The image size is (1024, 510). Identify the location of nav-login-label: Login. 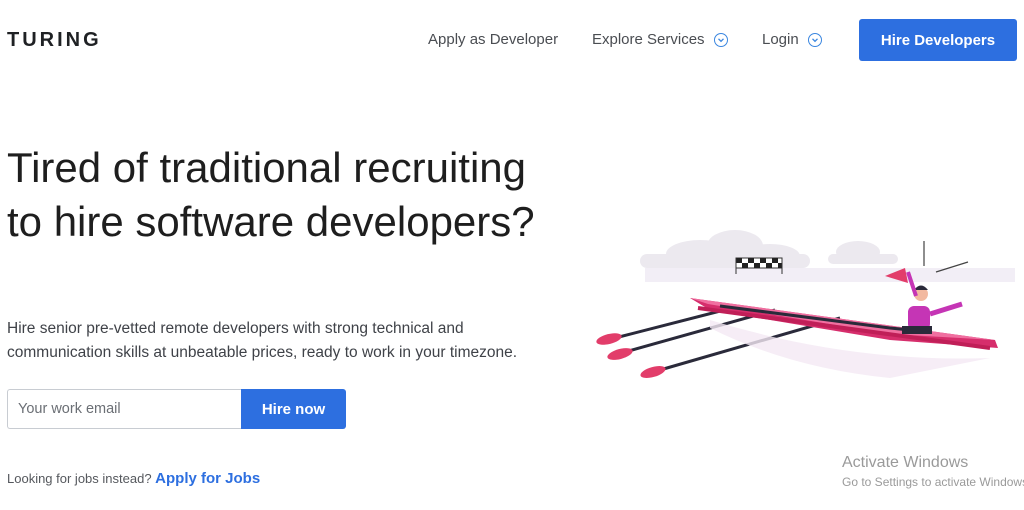
(780, 39).